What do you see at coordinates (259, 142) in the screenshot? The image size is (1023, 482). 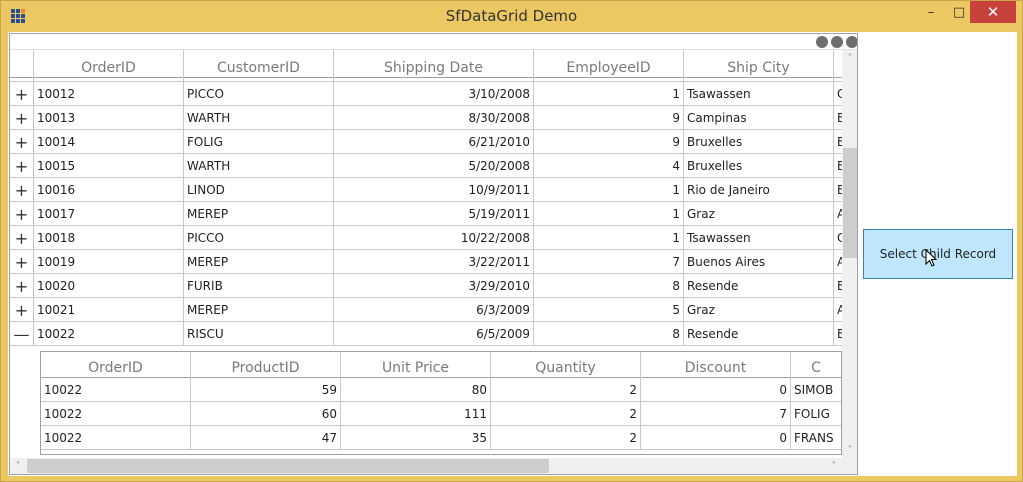 I see `cell-customerid: FOLIG` at bounding box center [259, 142].